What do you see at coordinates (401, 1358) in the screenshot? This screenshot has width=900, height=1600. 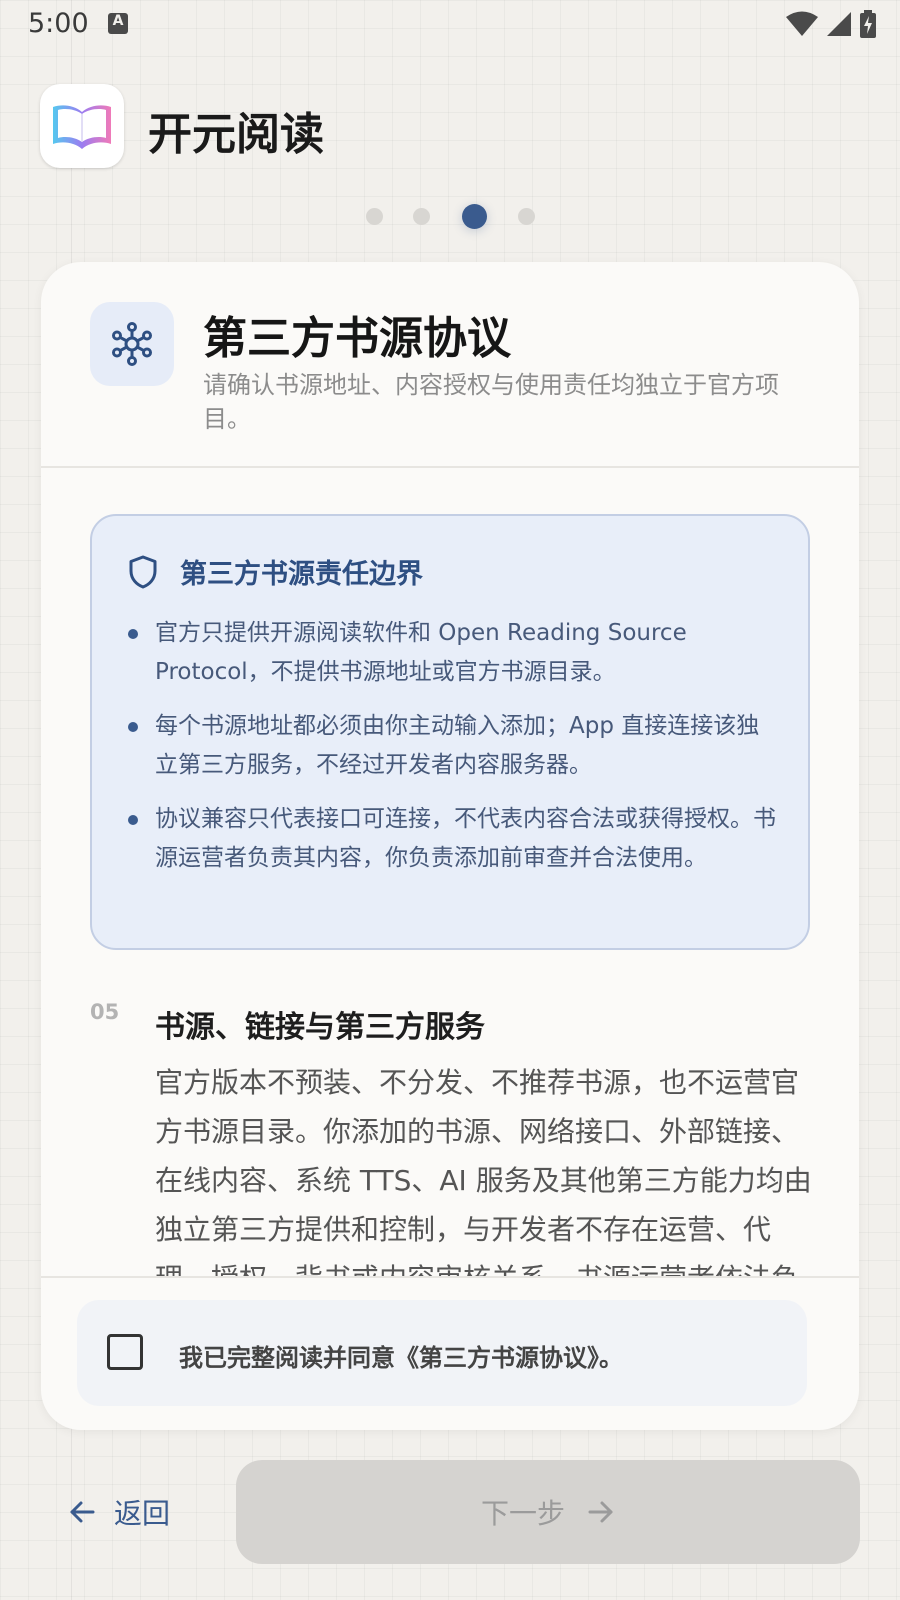 I see `agree-label: 我已完整阅读并同意《第三方书源协议》。` at bounding box center [401, 1358].